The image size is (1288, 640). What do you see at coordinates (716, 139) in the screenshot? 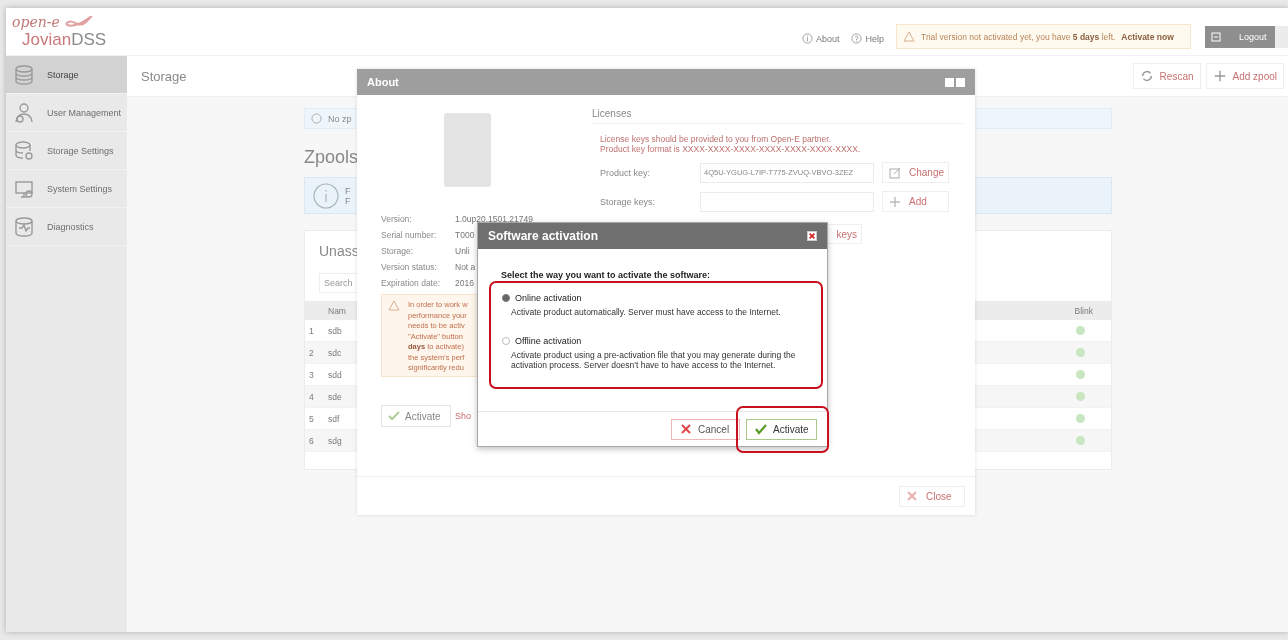
I see `license-note: License keys should be provided to you from Open-E partner.` at bounding box center [716, 139].